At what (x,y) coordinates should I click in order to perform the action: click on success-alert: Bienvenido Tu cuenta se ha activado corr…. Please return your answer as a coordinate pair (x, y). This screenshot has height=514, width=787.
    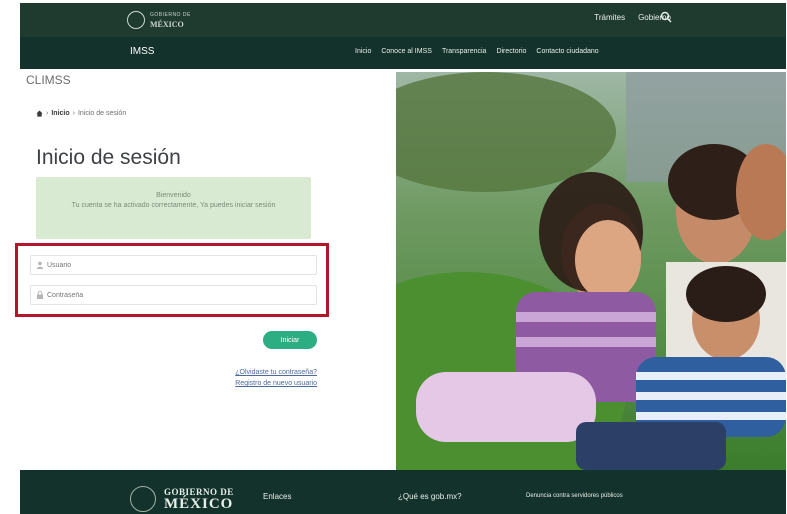
    Looking at the image, I should click on (173, 208).